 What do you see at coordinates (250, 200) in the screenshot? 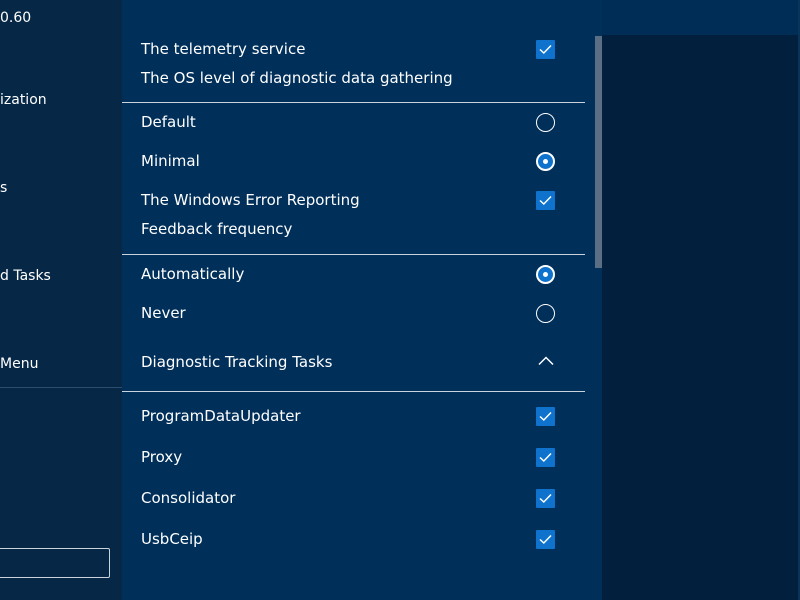
I see `error-reporting-label: The Windows Error Reporting` at bounding box center [250, 200].